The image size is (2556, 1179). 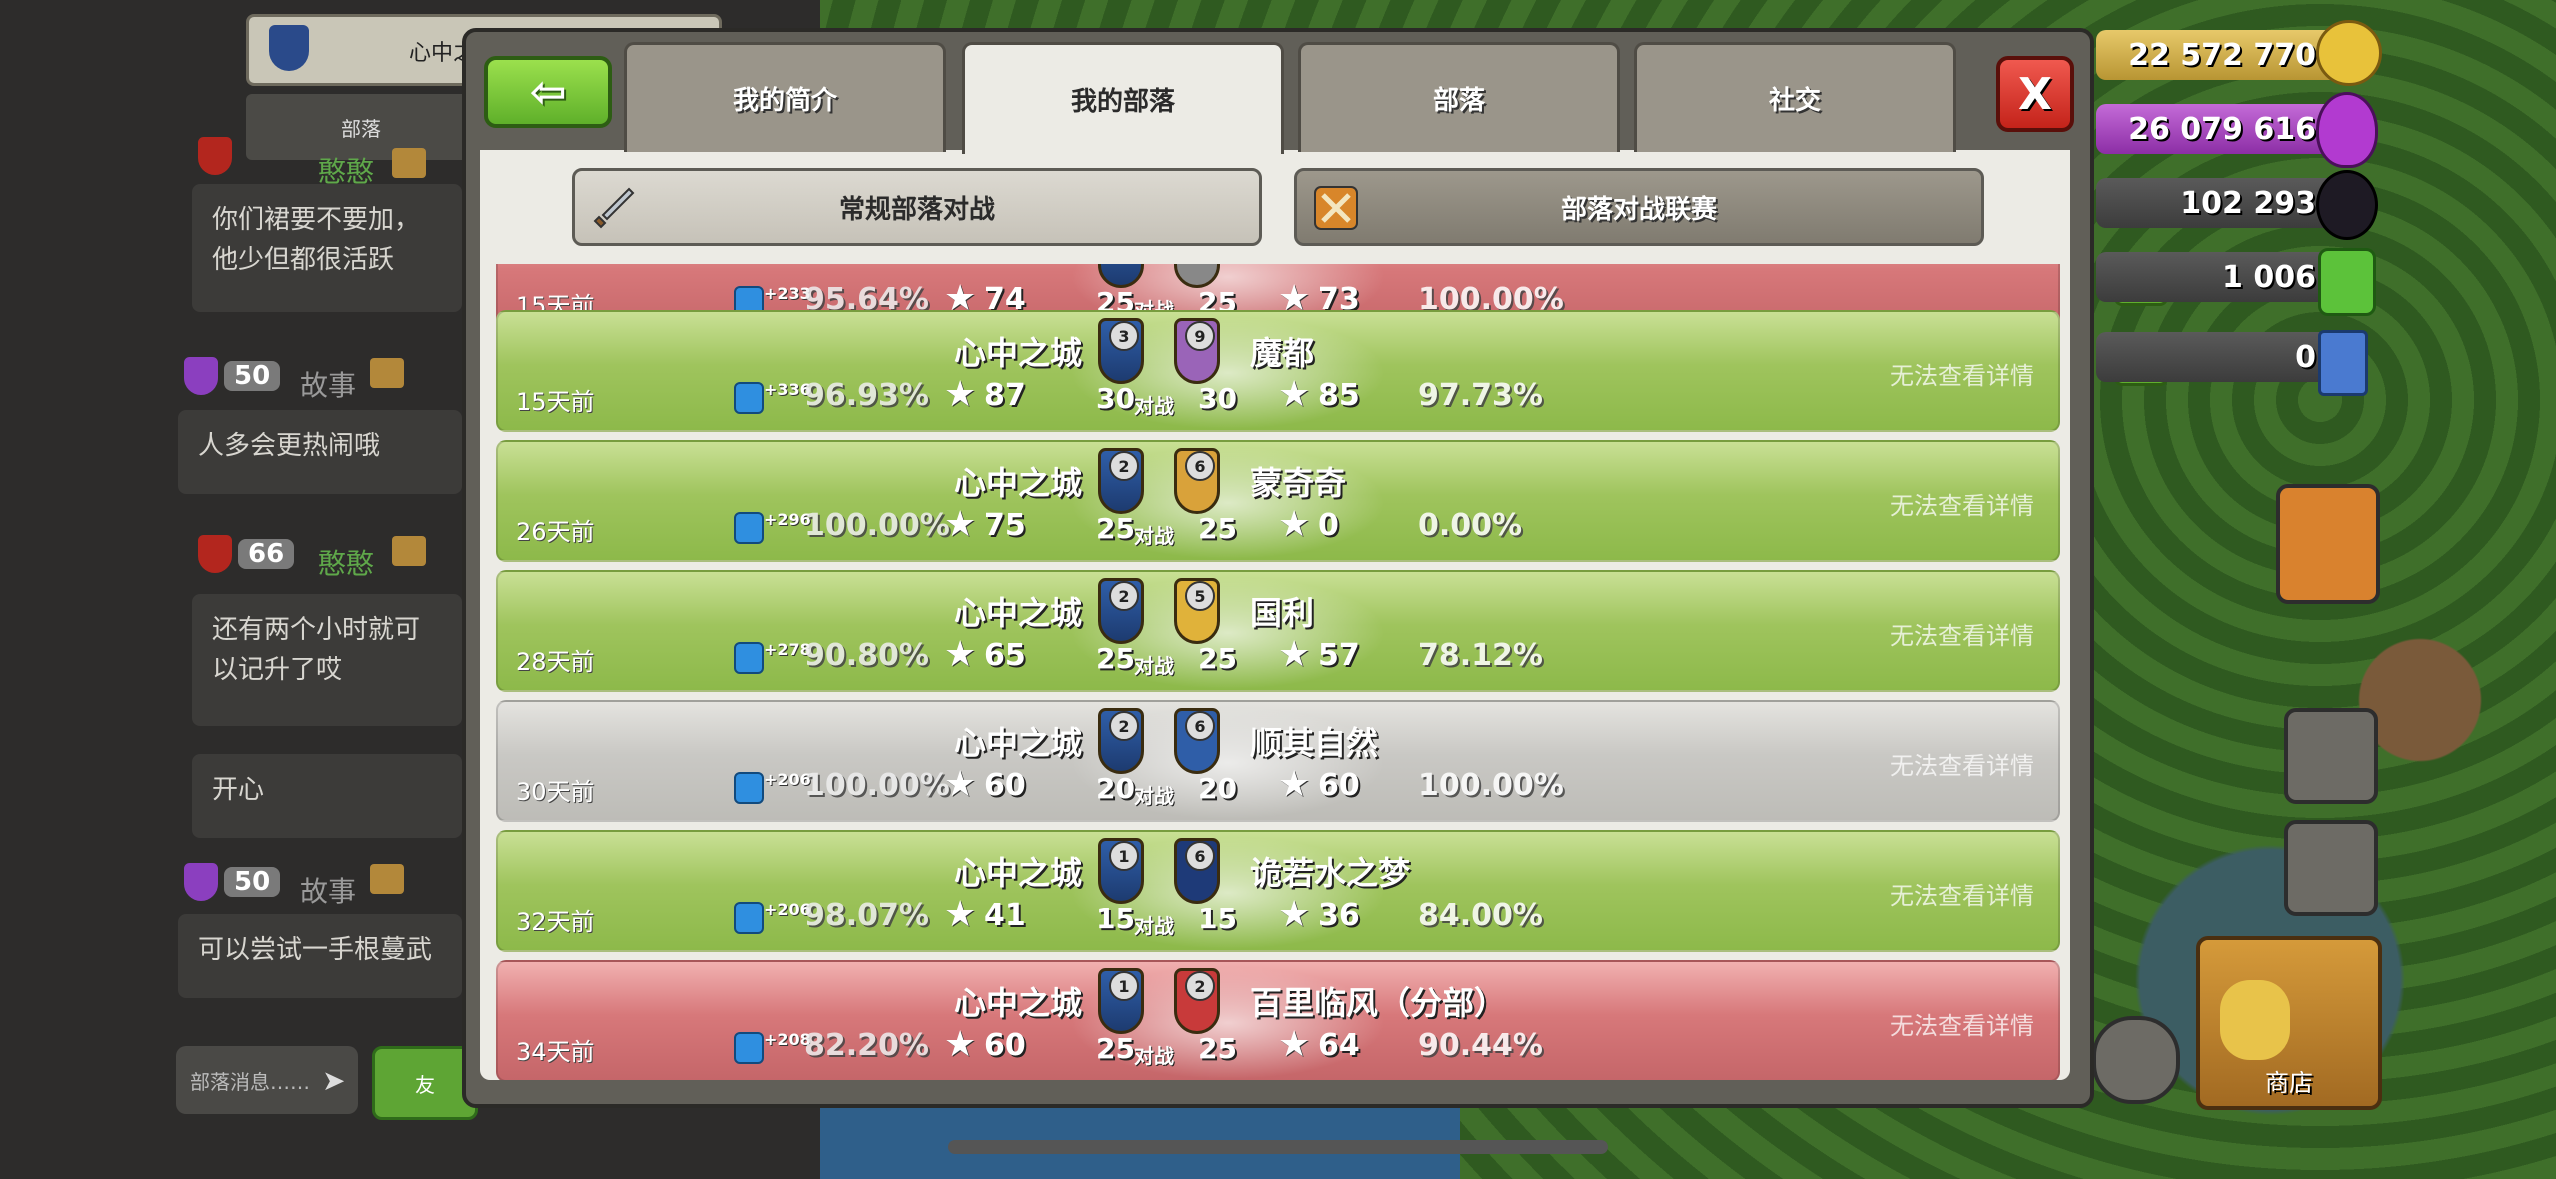 What do you see at coordinates (2331, 756) in the screenshot?
I see `upgrade-arrow-icon` at bounding box center [2331, 756].